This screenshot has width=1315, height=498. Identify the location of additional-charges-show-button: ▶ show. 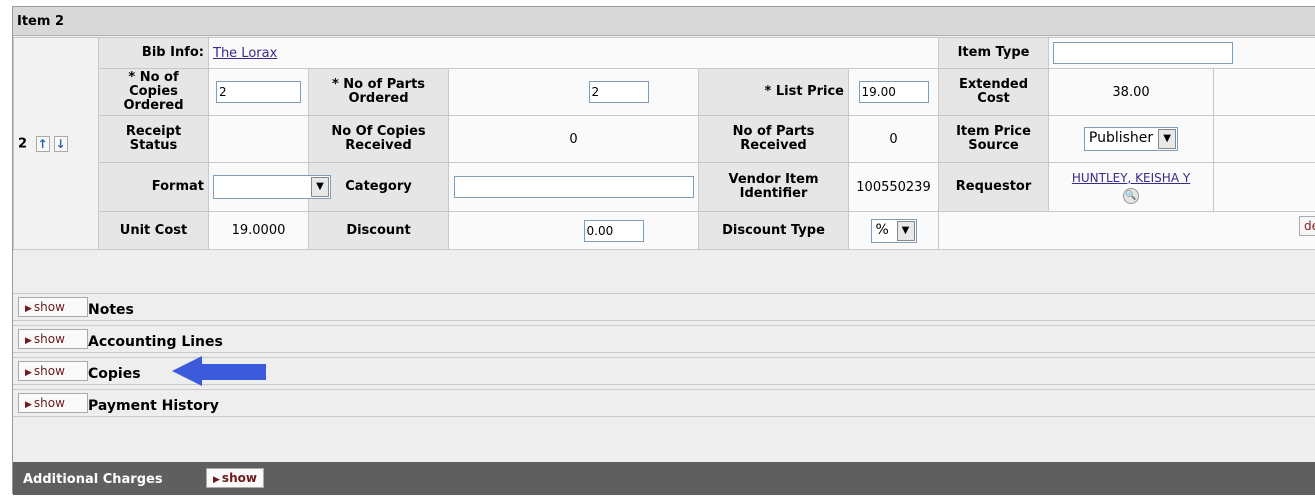
(235, 478).